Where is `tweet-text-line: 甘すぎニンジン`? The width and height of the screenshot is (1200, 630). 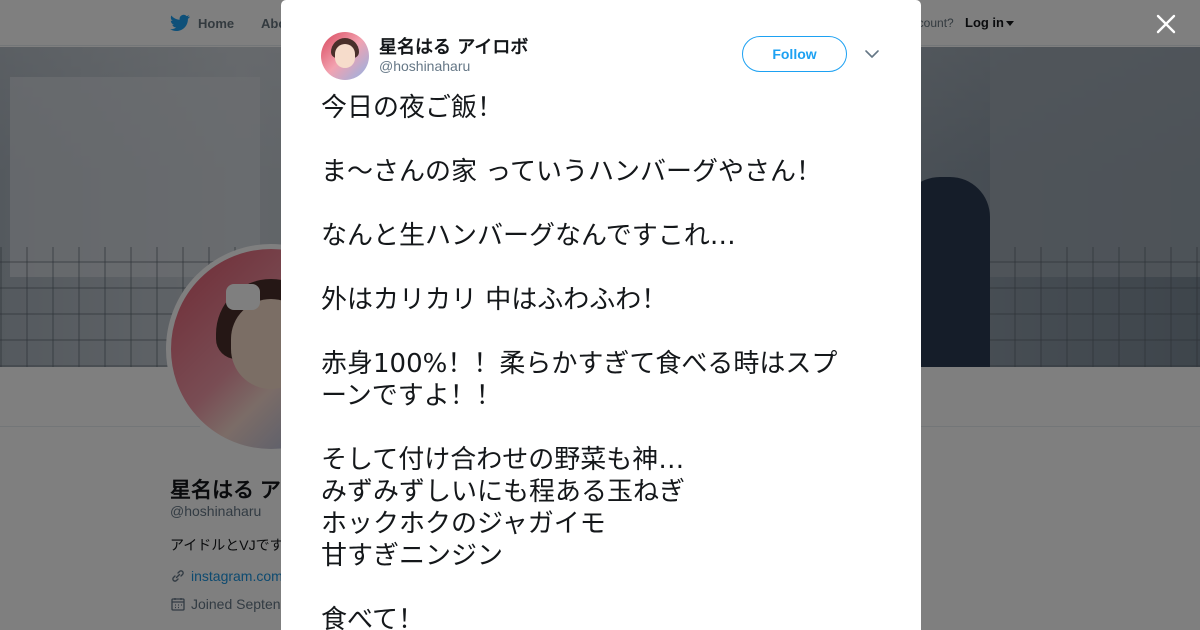
tweet-text-line: 甘すぎニンジン is located at coordinates (412, 556).